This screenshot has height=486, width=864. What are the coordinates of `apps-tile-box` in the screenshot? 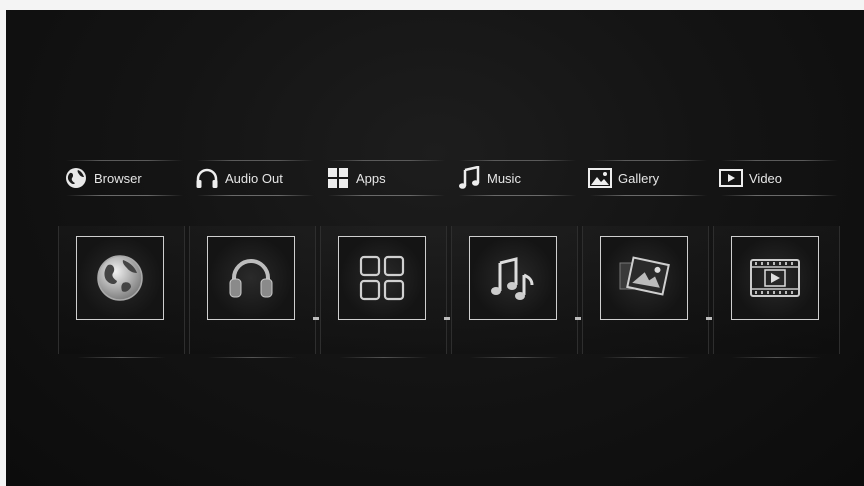 It's located at (382, 278).